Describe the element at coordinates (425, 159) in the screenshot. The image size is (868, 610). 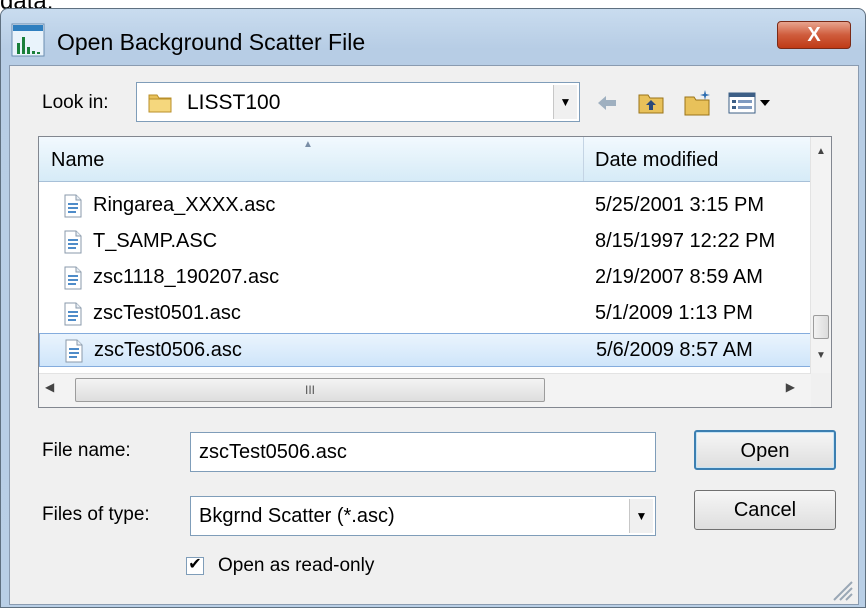
I see `list-column-header: ▲ Name Date modified` at that location.